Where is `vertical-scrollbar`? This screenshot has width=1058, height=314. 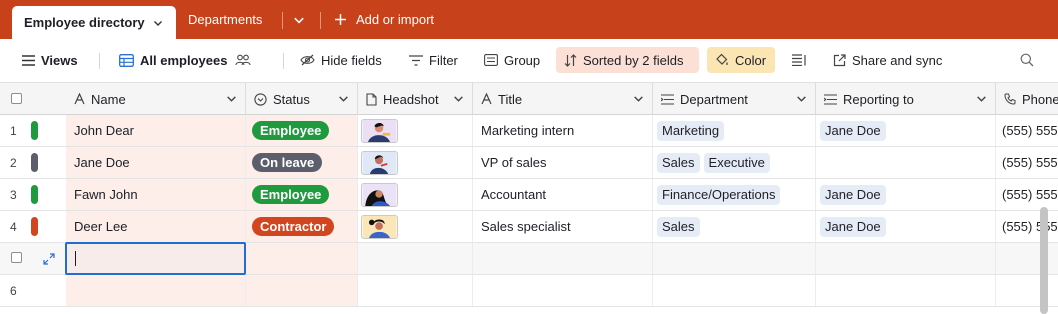
vertical-scrollbar is located at coordinates (1044, 260).